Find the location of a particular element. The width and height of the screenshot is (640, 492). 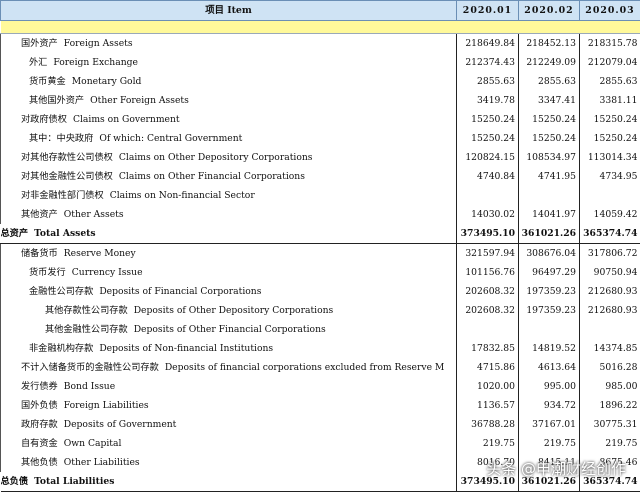

row-label-zh: 其他资产 is located at coordinates (39, 214).